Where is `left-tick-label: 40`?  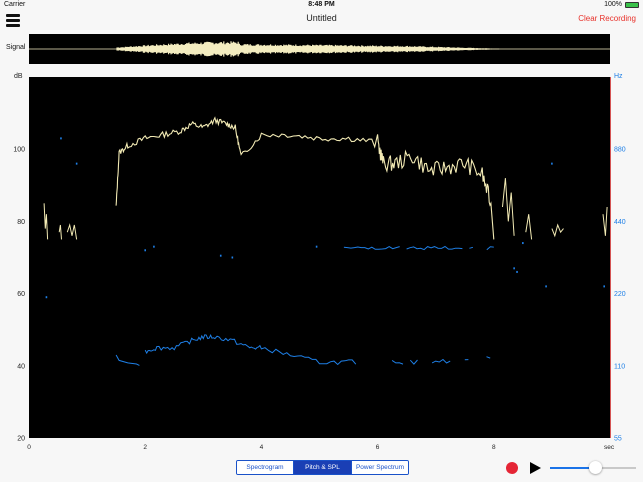 left-tick-label: 40 is located at coordinates (21, 366).